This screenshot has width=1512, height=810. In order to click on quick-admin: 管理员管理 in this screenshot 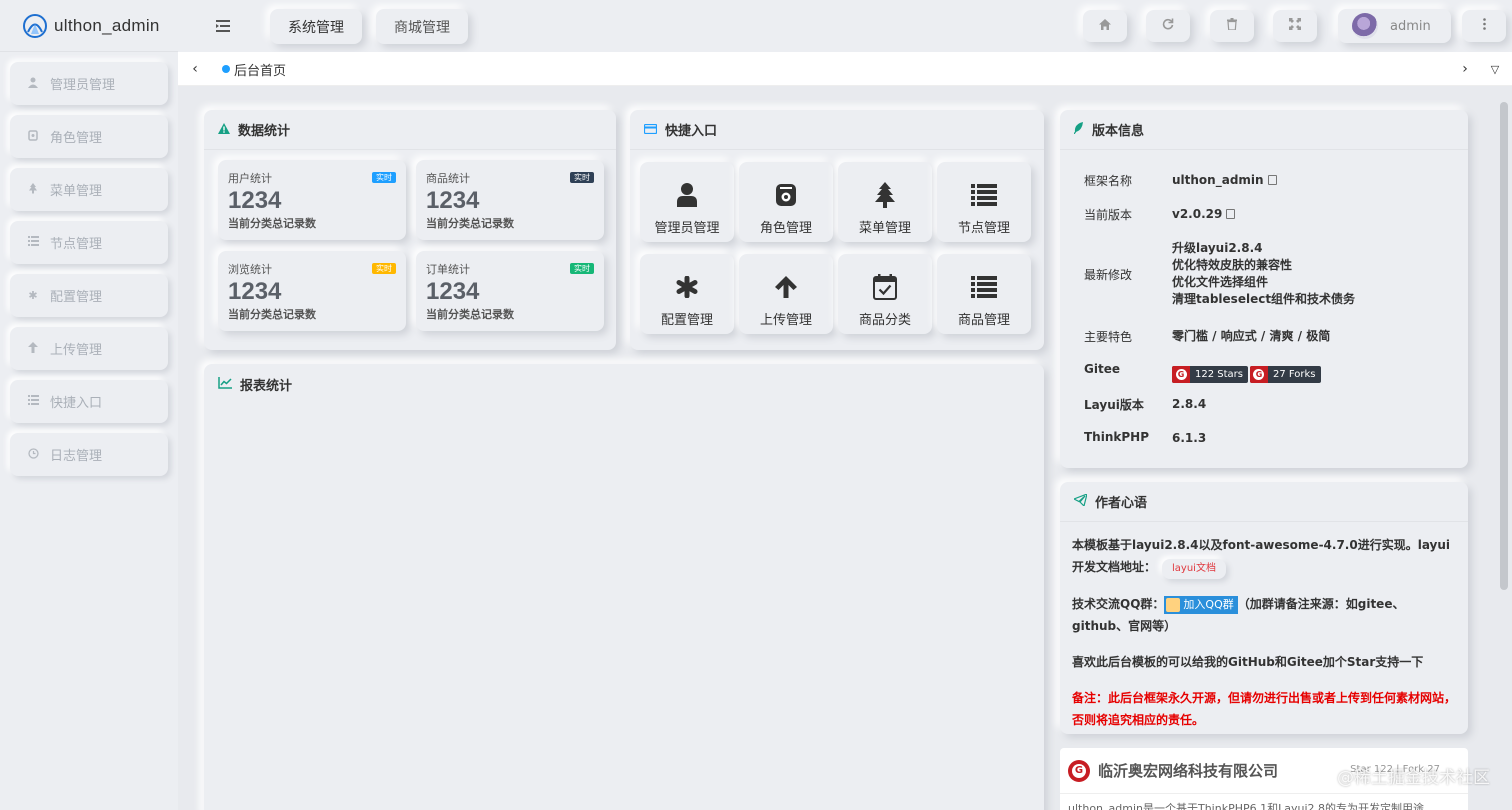, I will do `click(687, 202)`.